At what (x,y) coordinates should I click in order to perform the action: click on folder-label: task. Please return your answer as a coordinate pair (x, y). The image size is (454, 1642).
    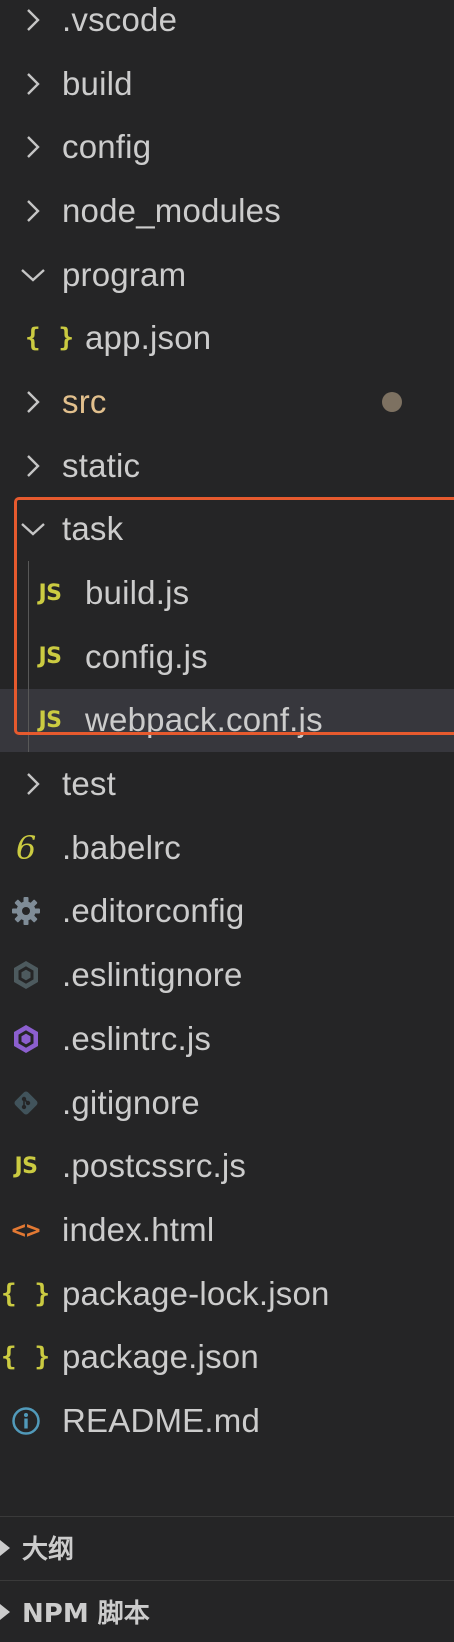
    Looking at the image, I should click on (93, 529).